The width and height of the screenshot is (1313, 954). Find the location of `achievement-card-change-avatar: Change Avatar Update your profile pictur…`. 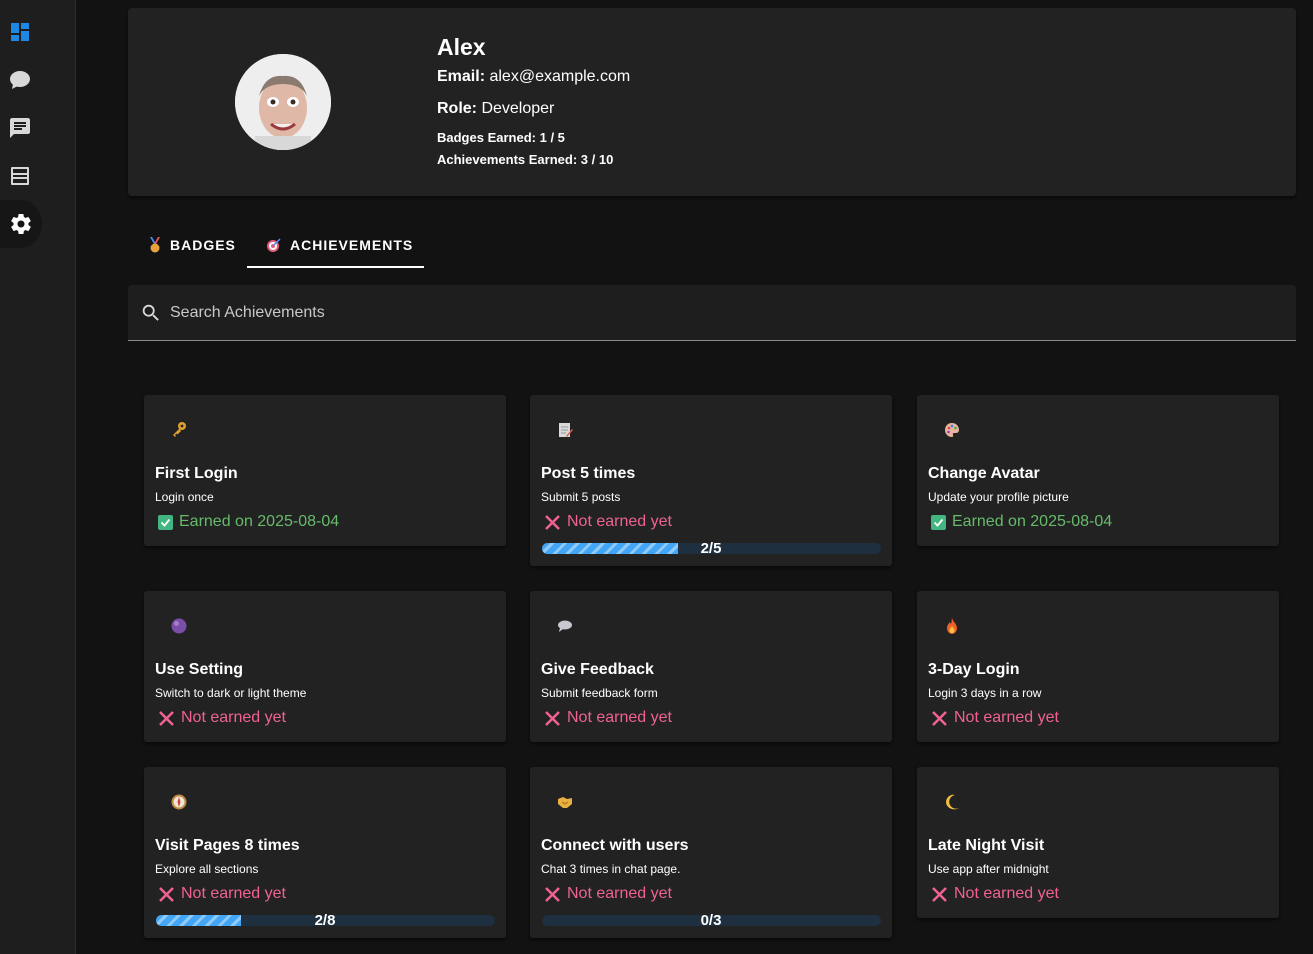

achievement-card-change-avatar: Change Avatar Update your profile pictur… is located at coordinates (1098, 470).